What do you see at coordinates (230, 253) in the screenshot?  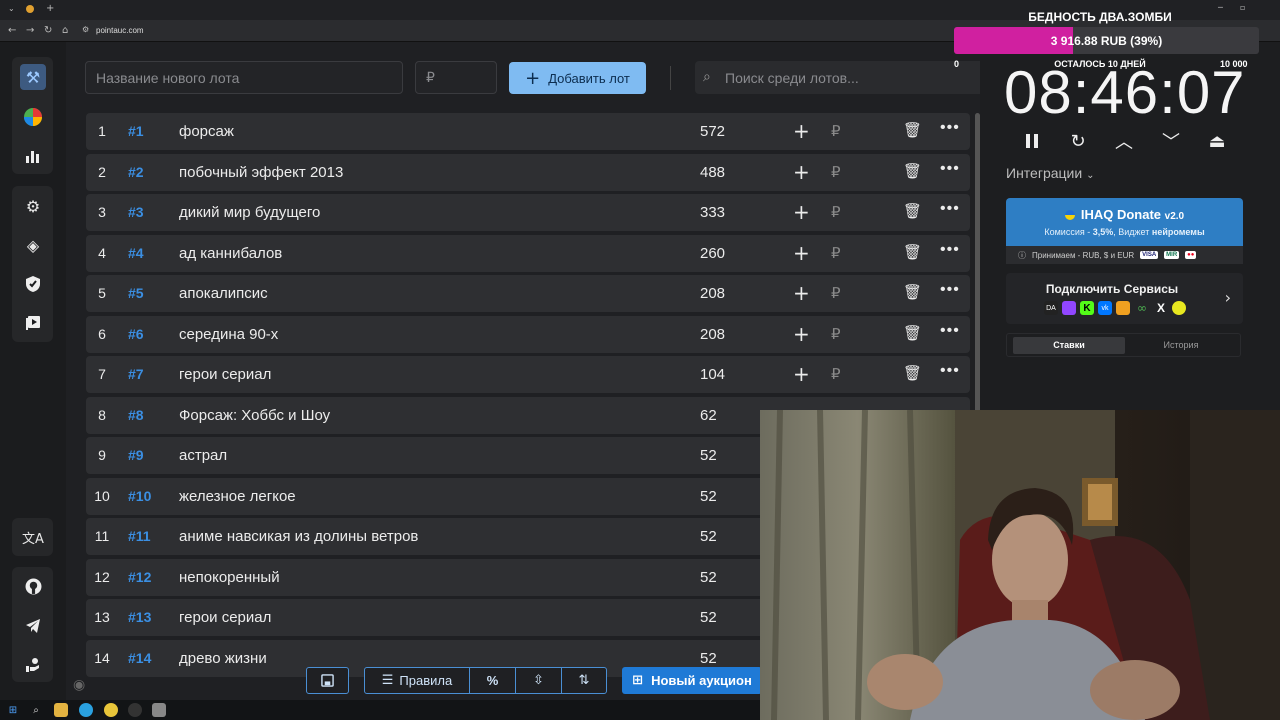 I see `lot-name: ад каннибалов` at bounding box center [230, 253].